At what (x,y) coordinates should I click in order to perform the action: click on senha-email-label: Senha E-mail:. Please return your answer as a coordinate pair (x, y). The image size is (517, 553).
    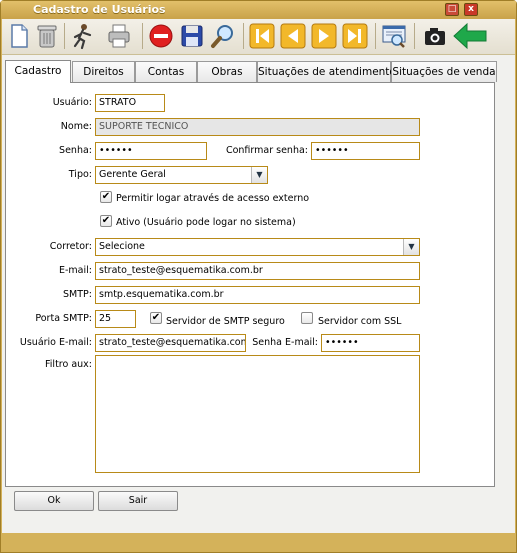
    Looking at the image, I should click on (285, 342).